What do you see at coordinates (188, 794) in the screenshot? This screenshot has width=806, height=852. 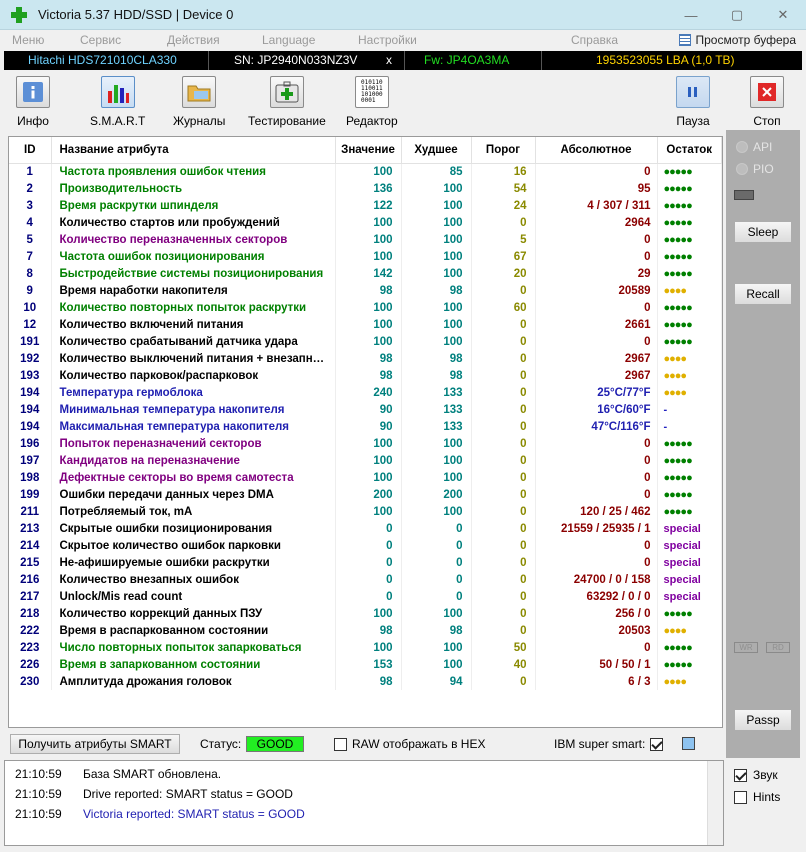 I see `log-text: Drive reported: SMART status = GOOD` at bounding box center [188, 794].